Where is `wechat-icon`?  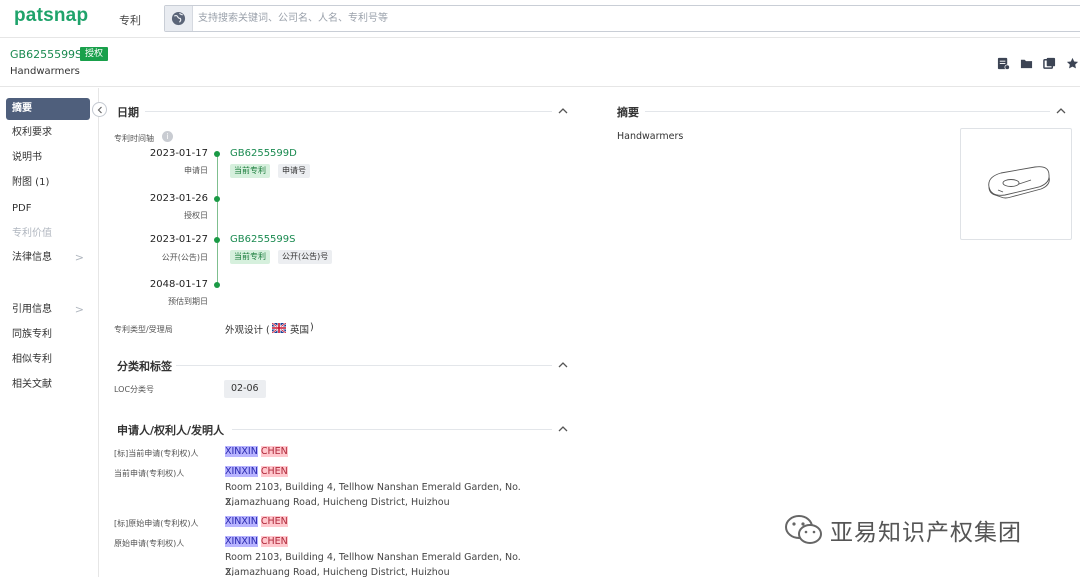
wechat-icon is located at coordinates (803, 529).